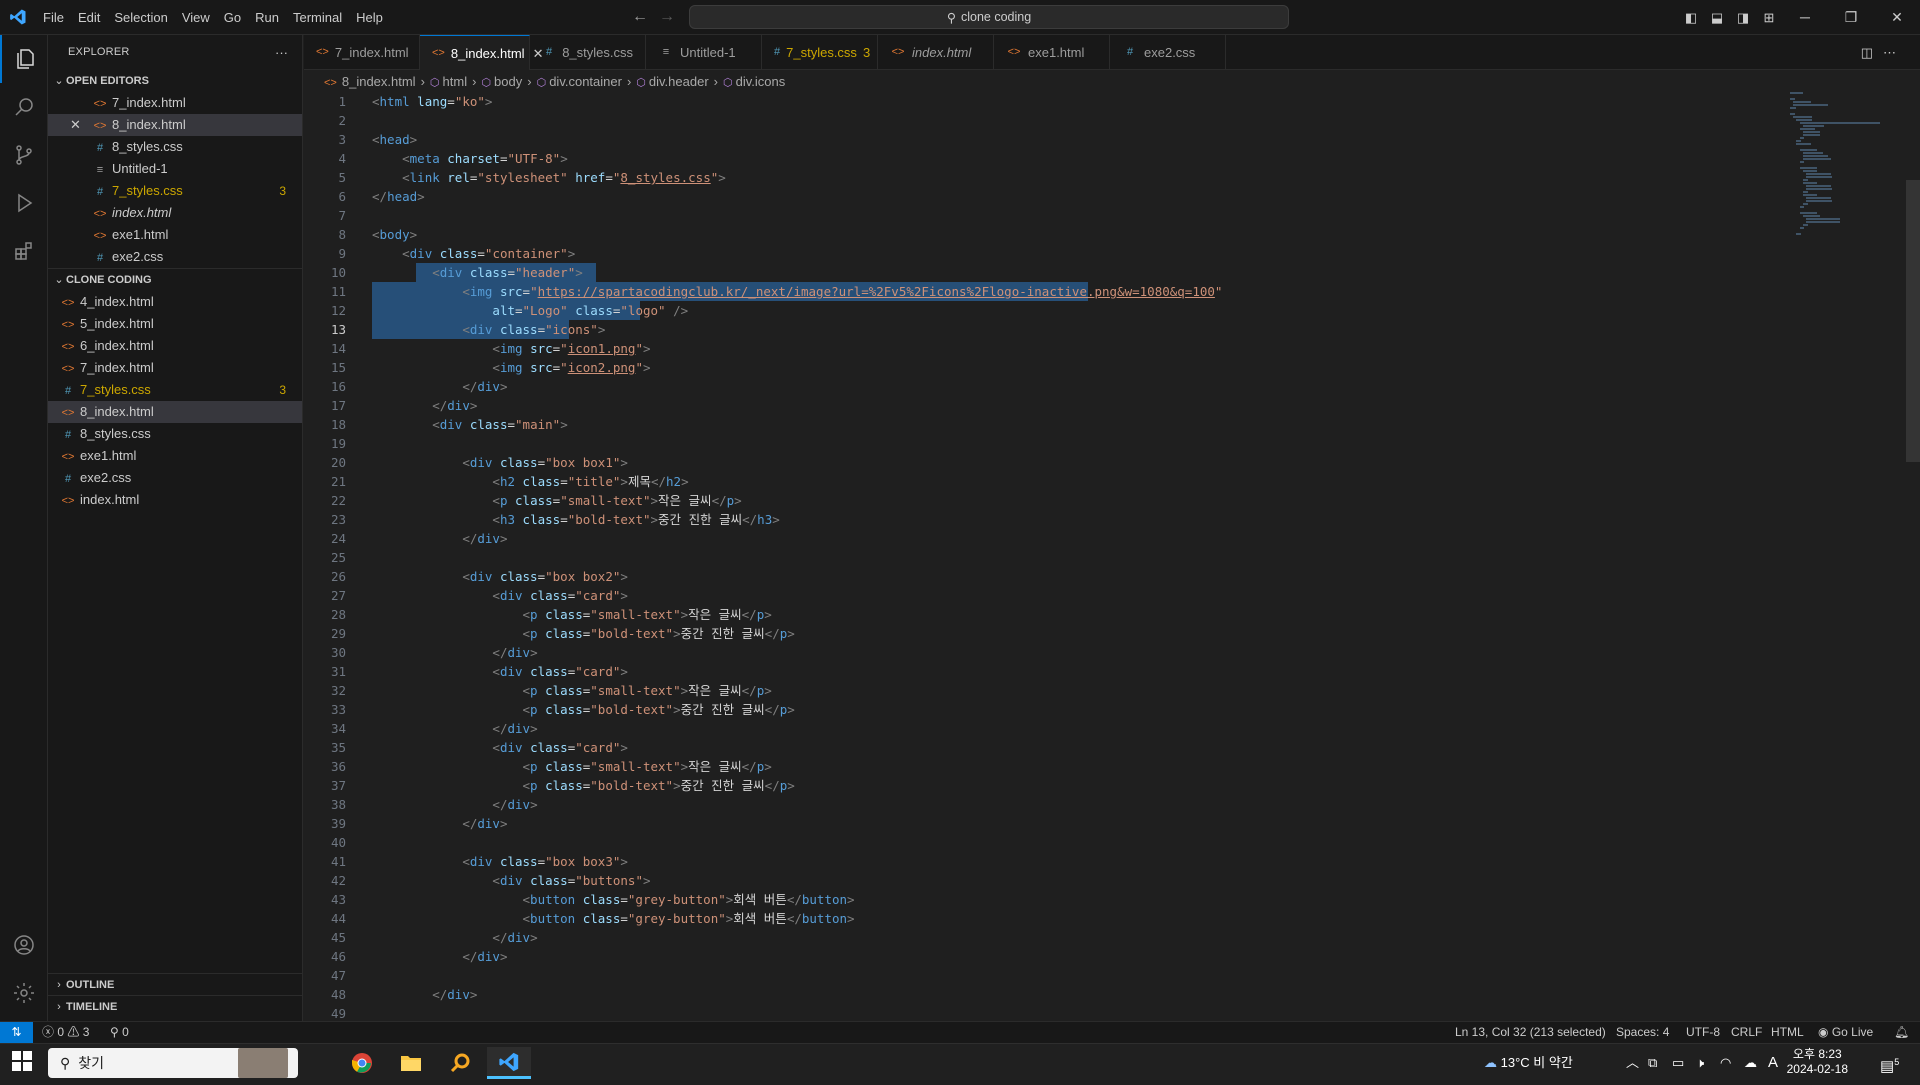  I want to click on code-line: <img src="icon2.png">, so click(511, 367).